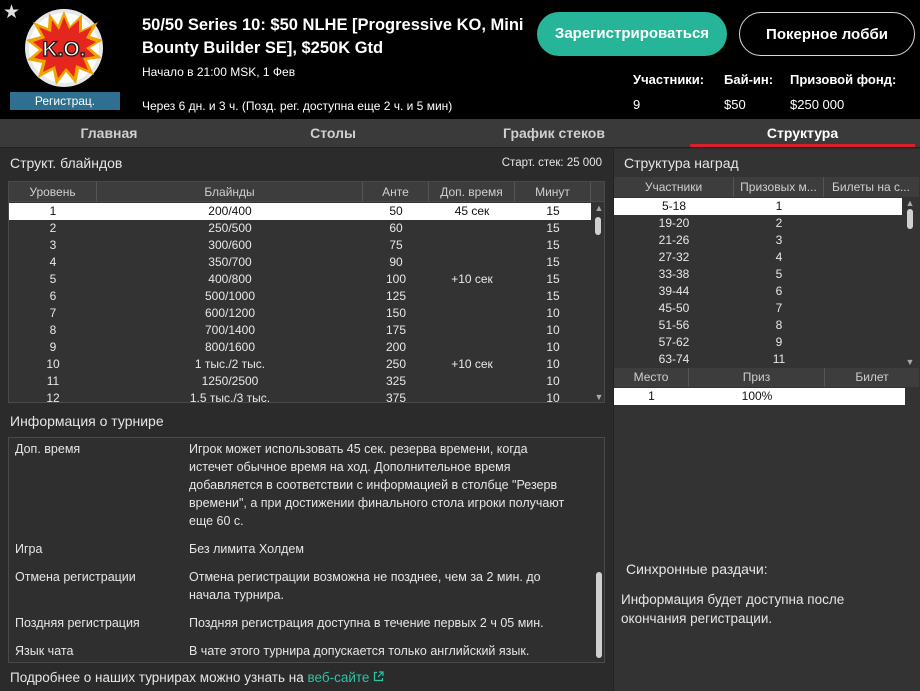 This screenshot has width=920, height=691. What do you see at coordinates (910, 219) in the screenshot?
I see `prize-scroll-thumb` at bounding box center [910, 219].